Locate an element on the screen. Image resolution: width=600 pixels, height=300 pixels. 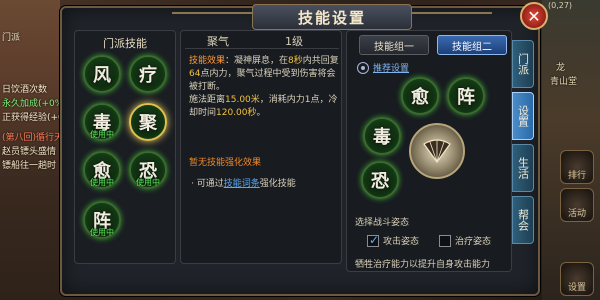
tab-life: 生活 is located at coordinates (523, 168).